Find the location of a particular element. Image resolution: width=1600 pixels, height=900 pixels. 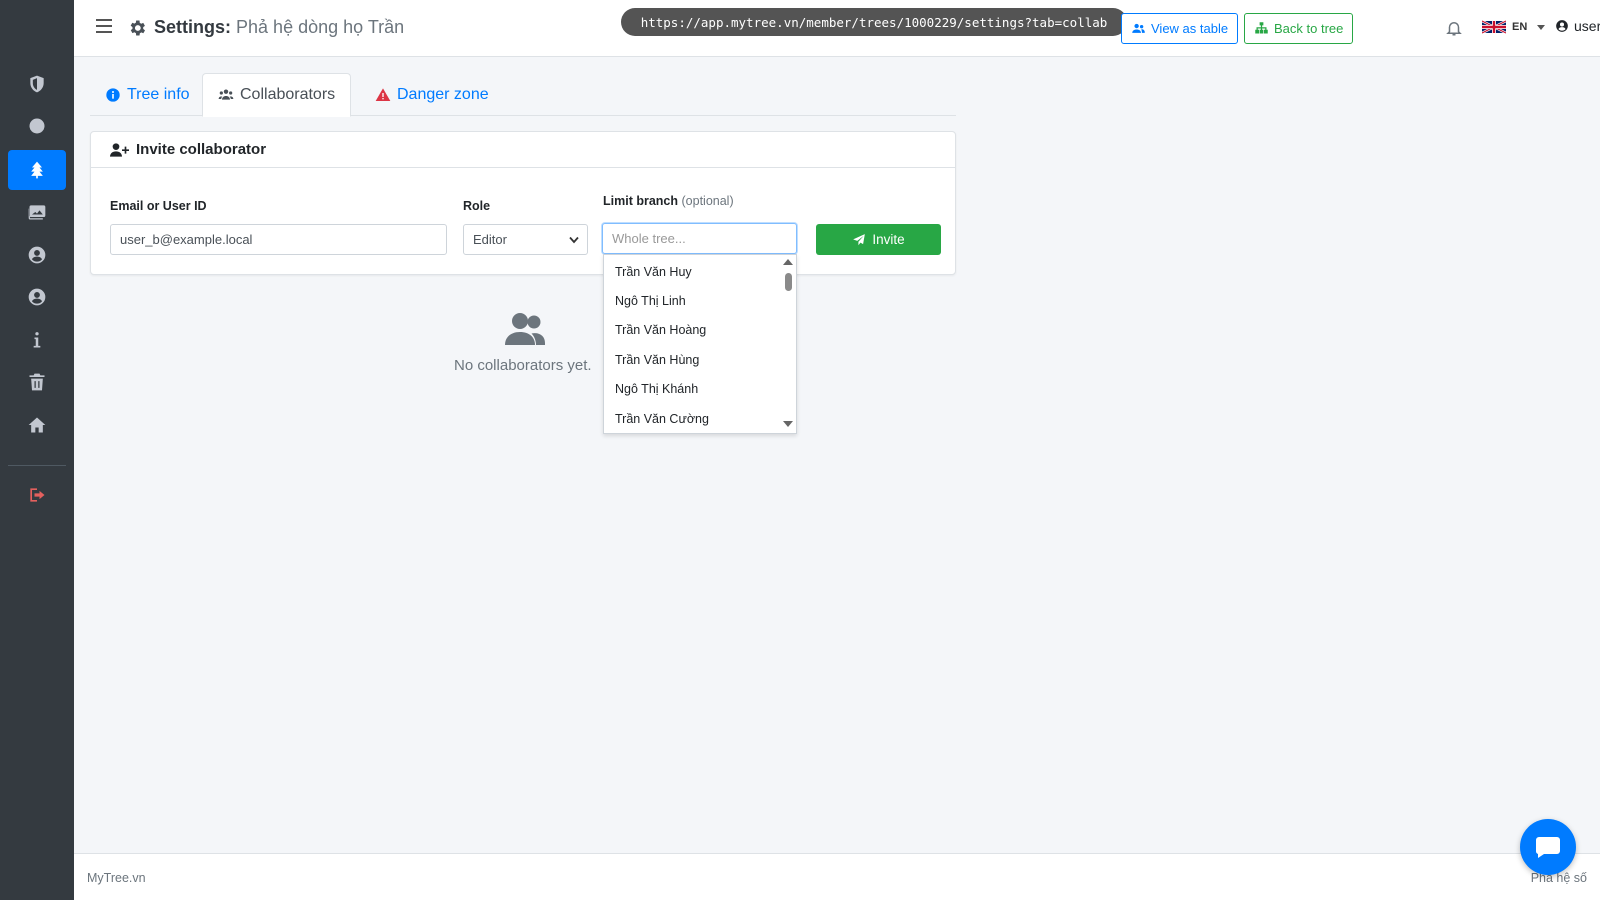

settings-tabs: Tree info Collaborators Danger zone is located at coordinates (523, 95).